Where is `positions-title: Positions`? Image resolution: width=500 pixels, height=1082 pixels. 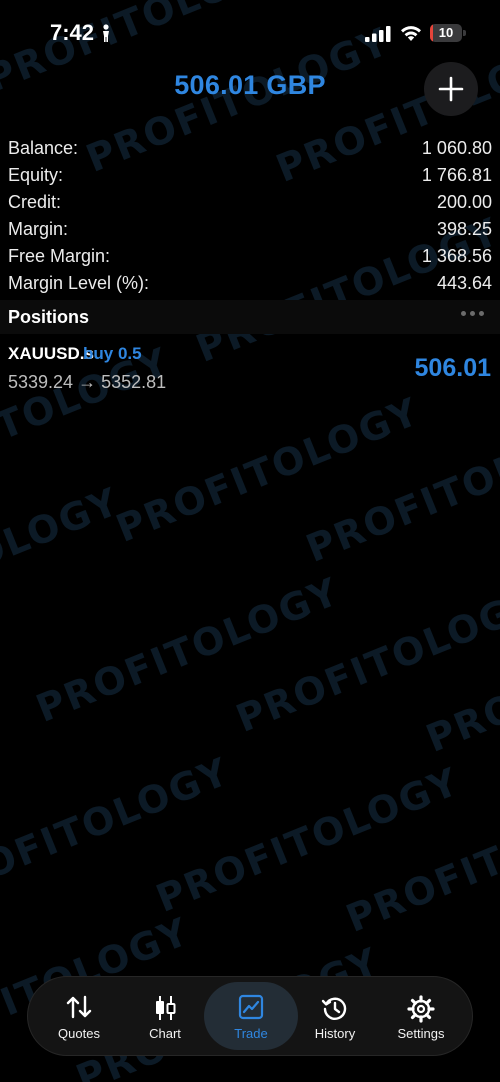 positions-title: Positions is located at coordinates (49, 317).